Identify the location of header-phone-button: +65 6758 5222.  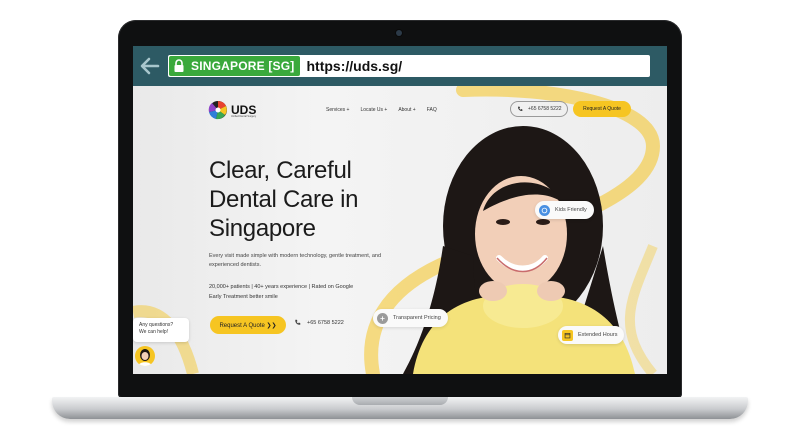
(539, 109).